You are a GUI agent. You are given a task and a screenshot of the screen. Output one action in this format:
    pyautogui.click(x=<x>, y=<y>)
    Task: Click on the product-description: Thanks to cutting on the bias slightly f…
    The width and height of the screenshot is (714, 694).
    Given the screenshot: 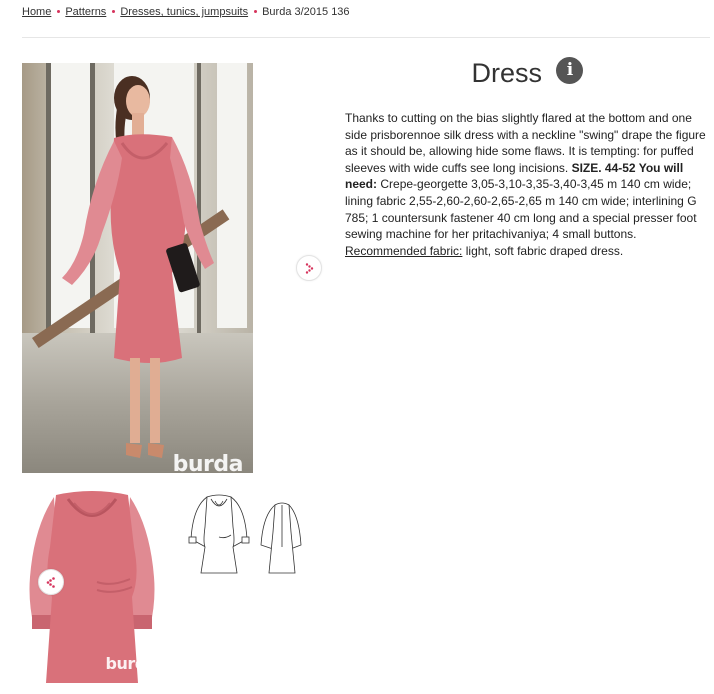 What is the action you would take?
    pyautogui.click(x=528, y=184)
    